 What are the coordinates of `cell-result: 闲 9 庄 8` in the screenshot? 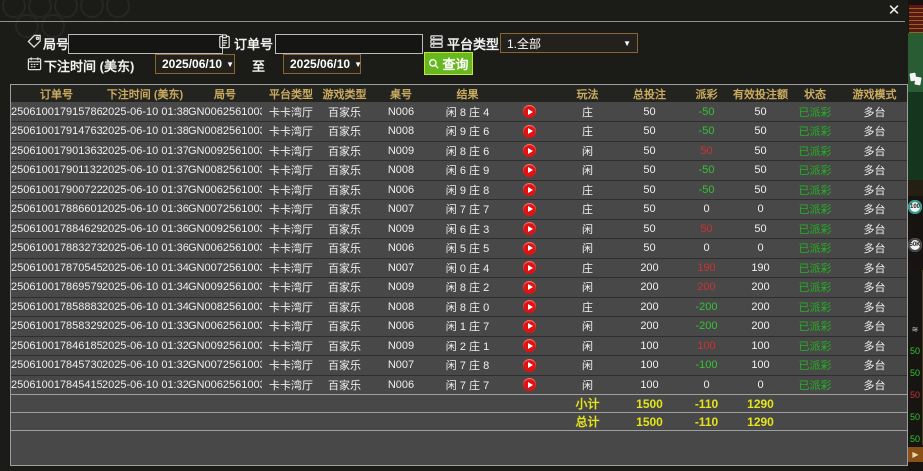 It's located at (467, 190).